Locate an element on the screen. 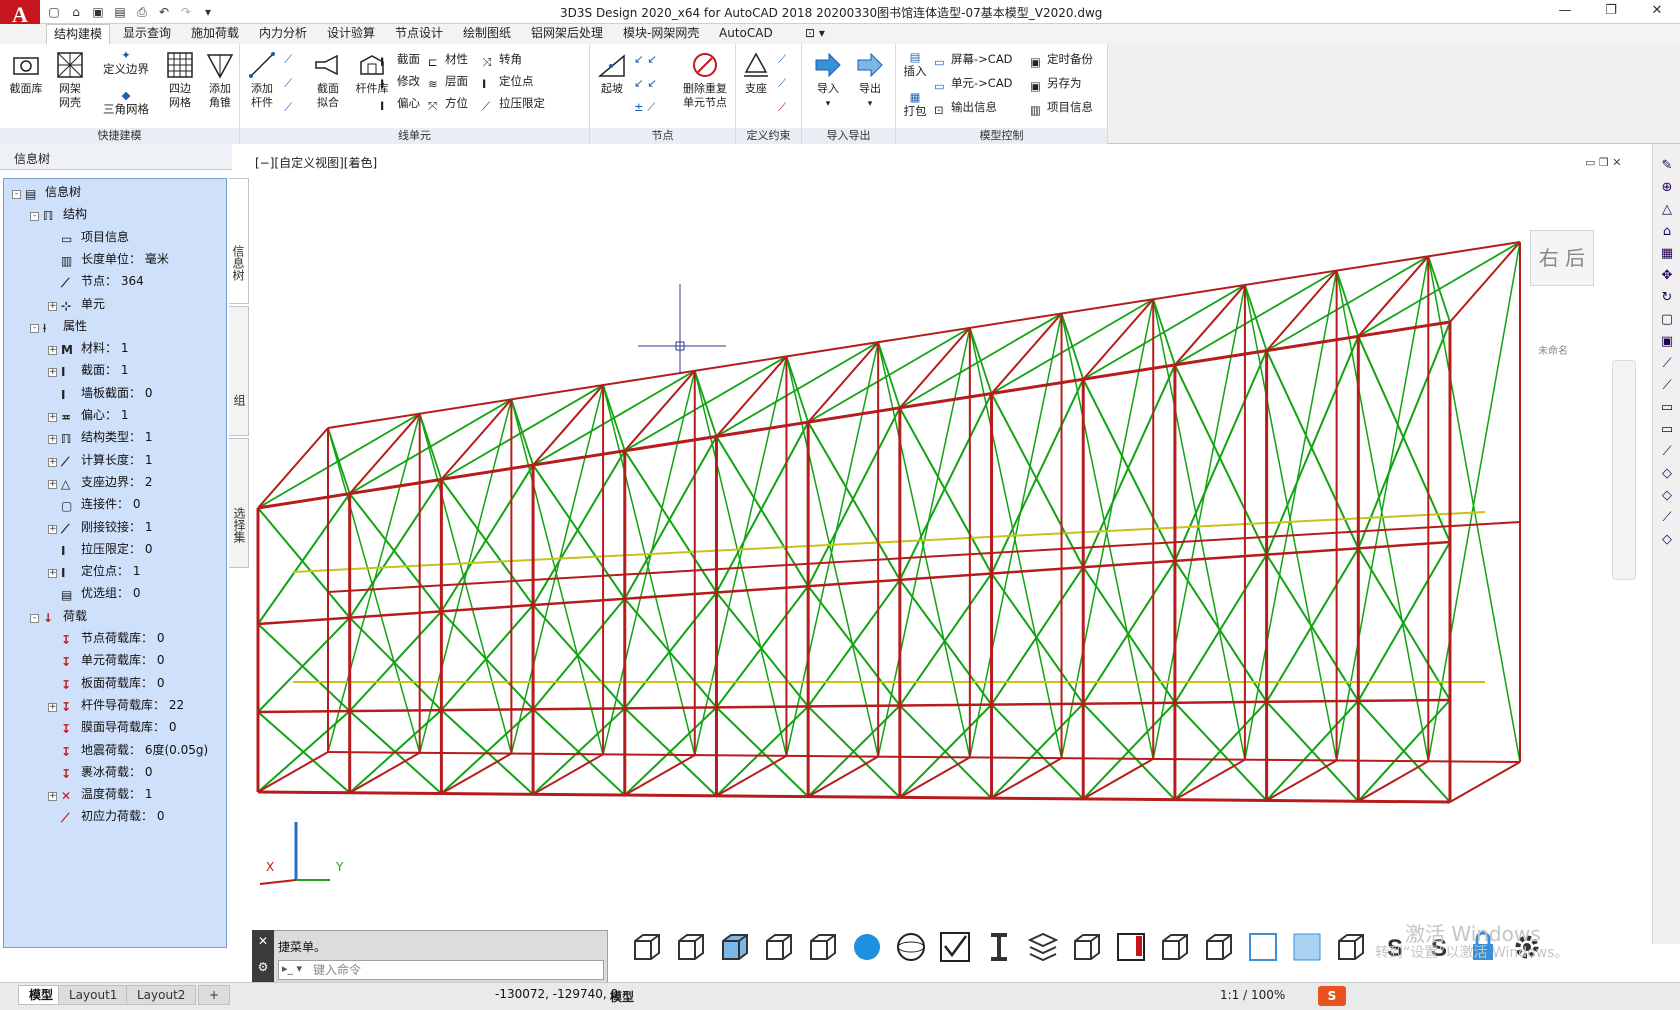 Image resolution: width=1680 pixels, height=1010 pixels. pack-button: ▦ 打包 is located at coordinates (915, 104).